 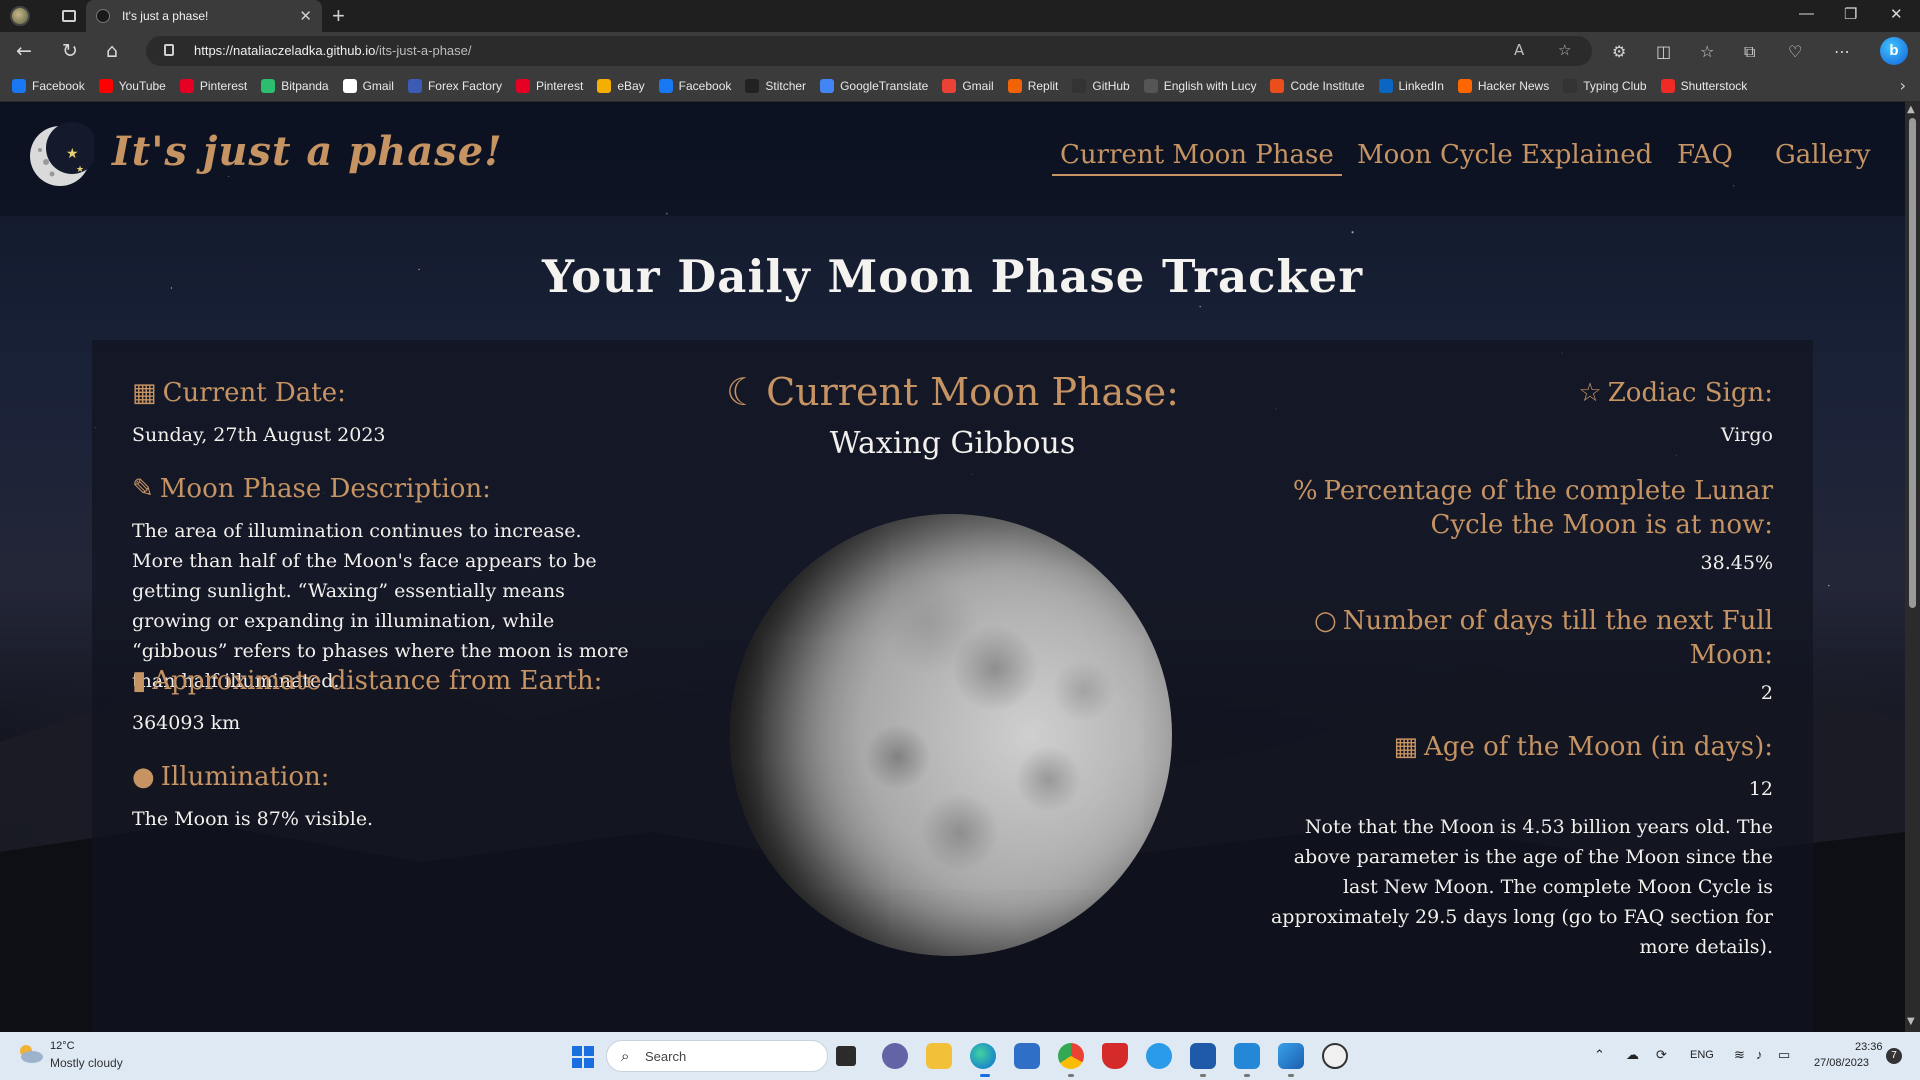 What do you see at coordinates (604, 85) in the screenshot?
I see `ebay-icon` at bounding box center [604, 85].